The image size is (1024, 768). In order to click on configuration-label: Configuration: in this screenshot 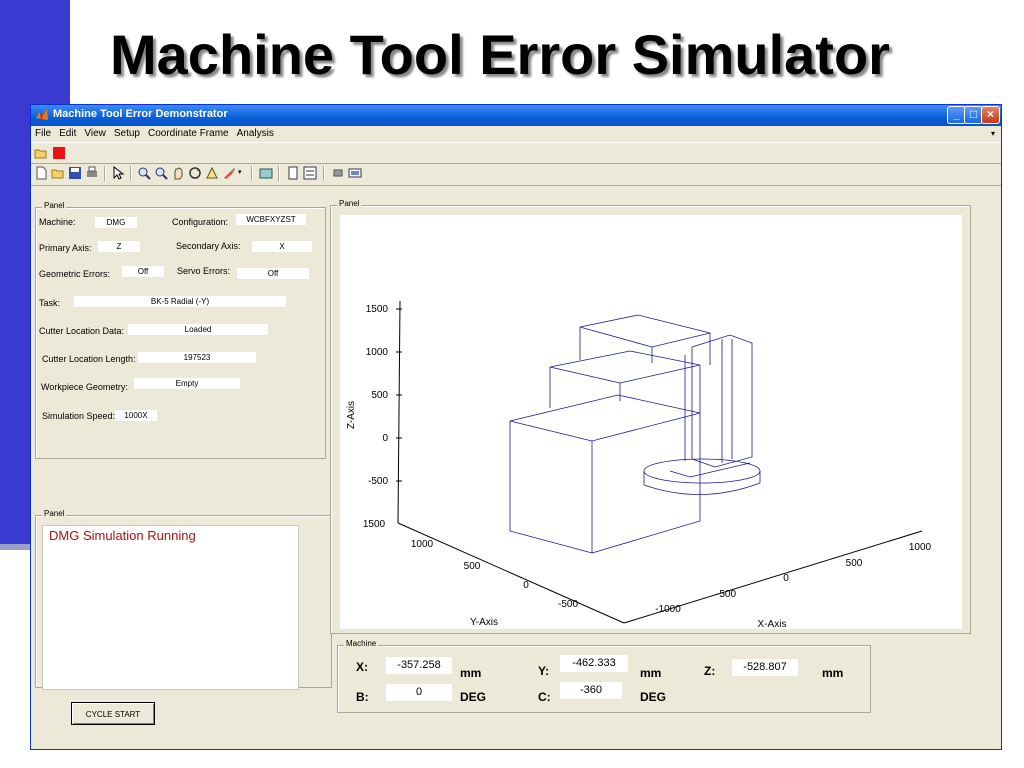, I will do `click(200, 222)`.